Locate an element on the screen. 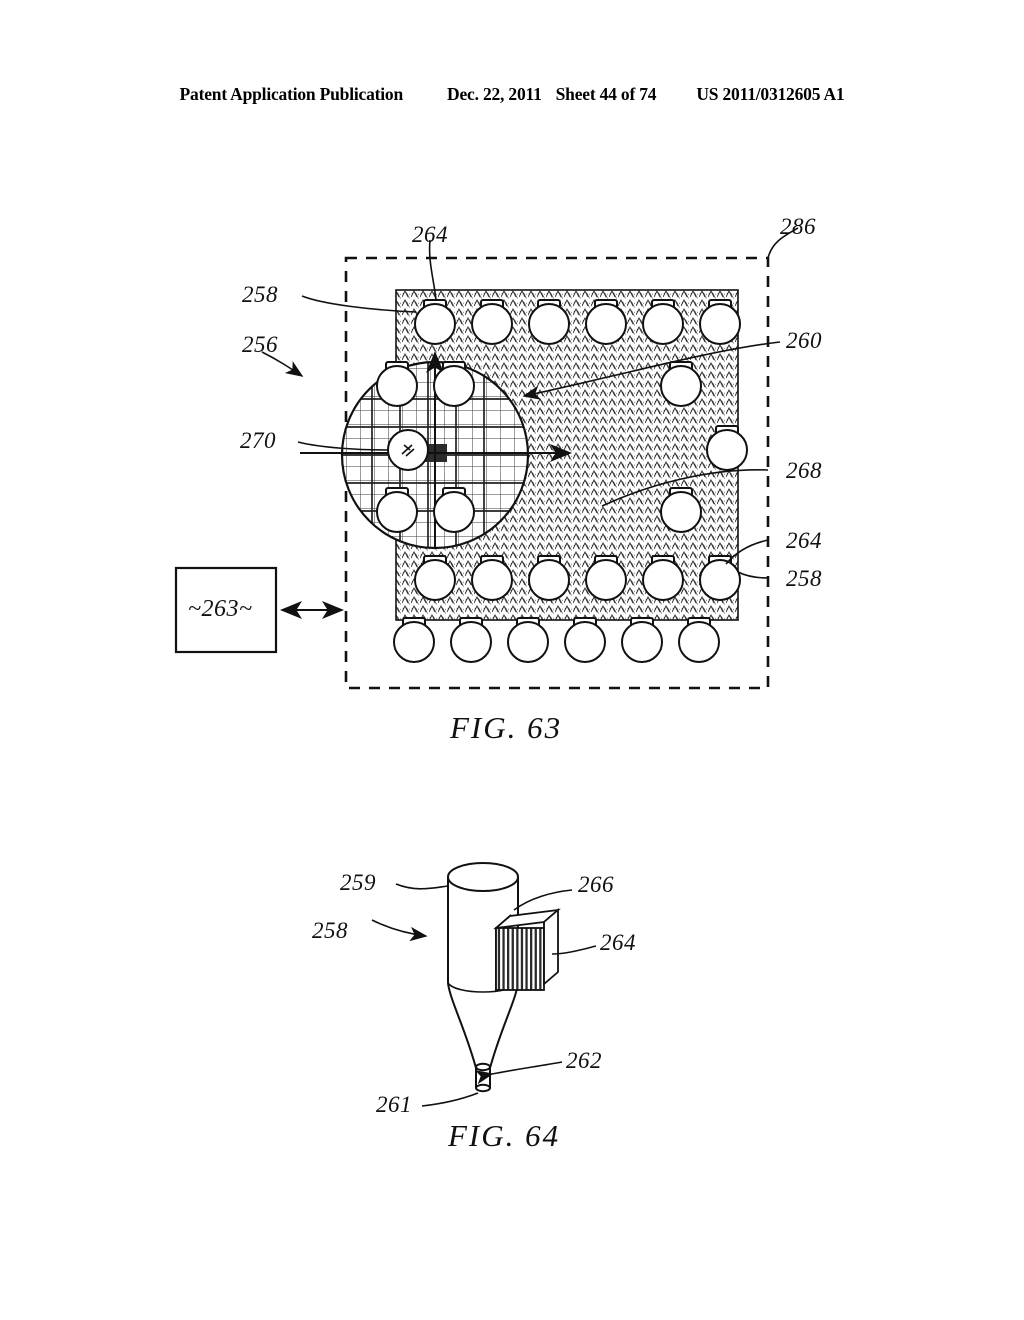 This screenshot has height=1320, width=1024. ref-label-260: 260 is located at coordinates (804, 340).